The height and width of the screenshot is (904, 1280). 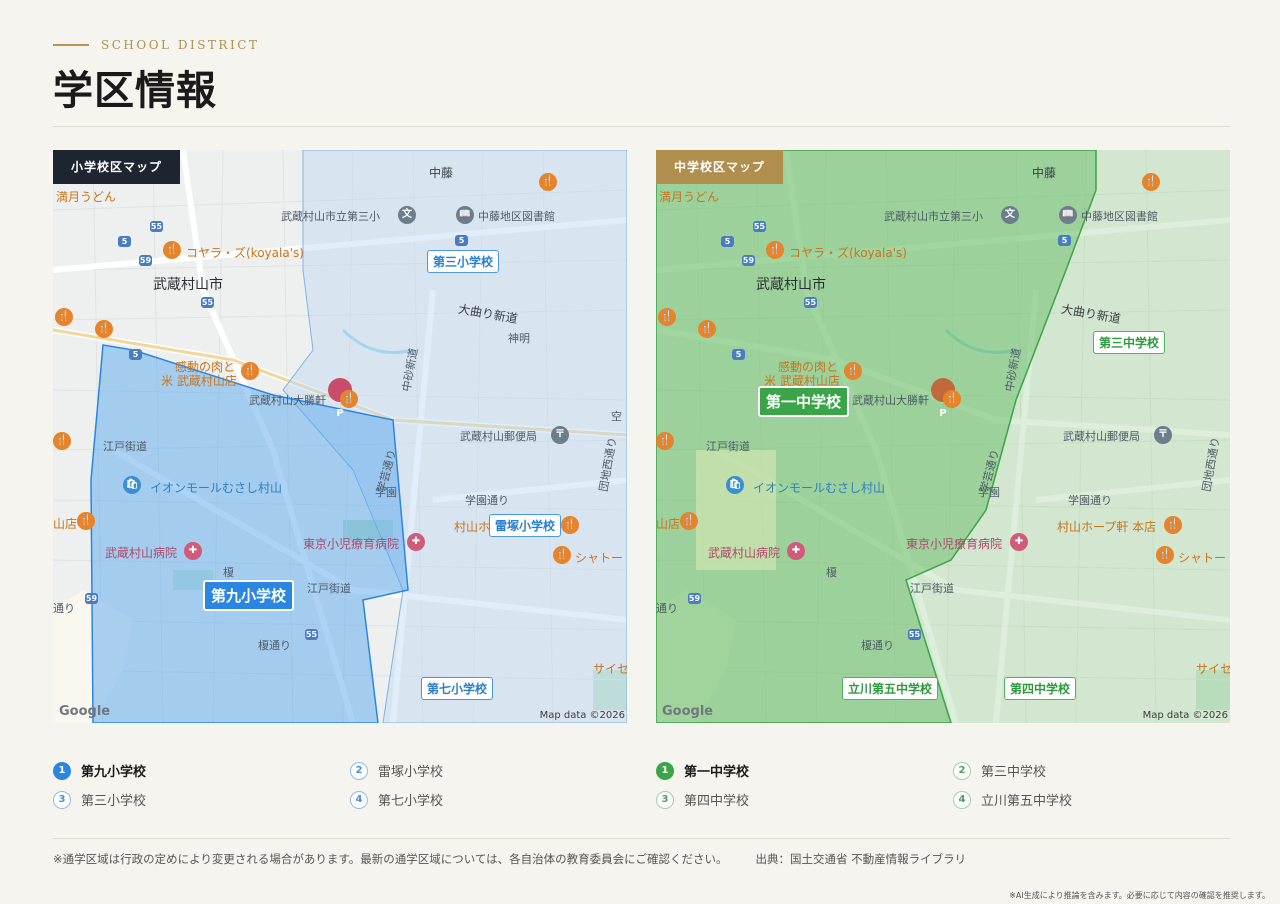 What do you see at coordinates (728, 446) in the screenshot?
I see `map-label: 江戸街道` at bounding box center [728, 446].